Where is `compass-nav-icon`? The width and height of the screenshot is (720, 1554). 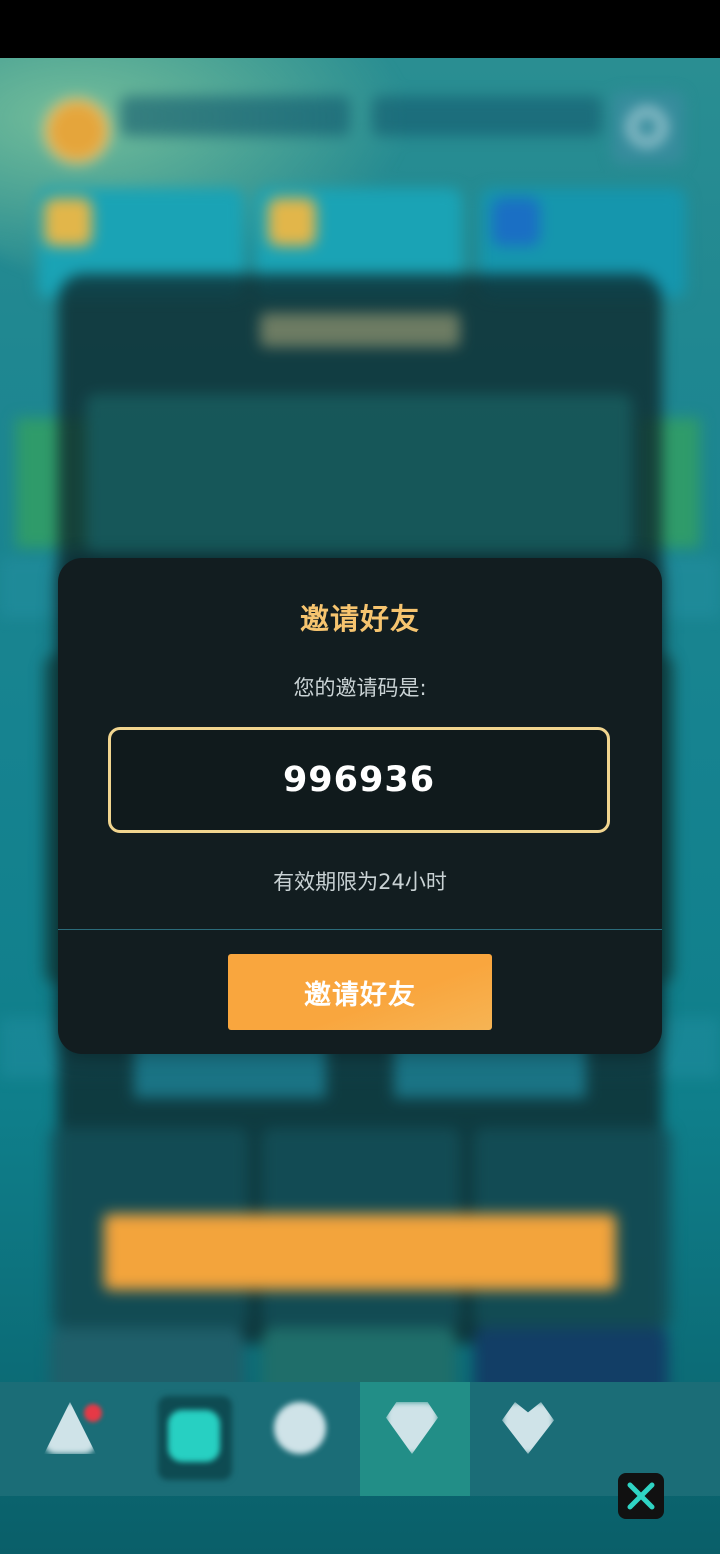 compass-nav-icon is located at coordinates (300, 1428).